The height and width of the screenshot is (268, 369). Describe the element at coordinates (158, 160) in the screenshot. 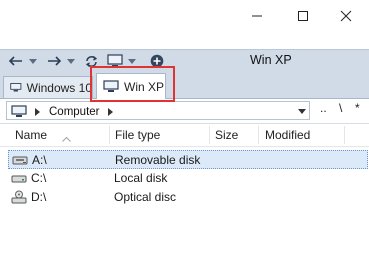

I see `item-type: Removable disk` at that location.